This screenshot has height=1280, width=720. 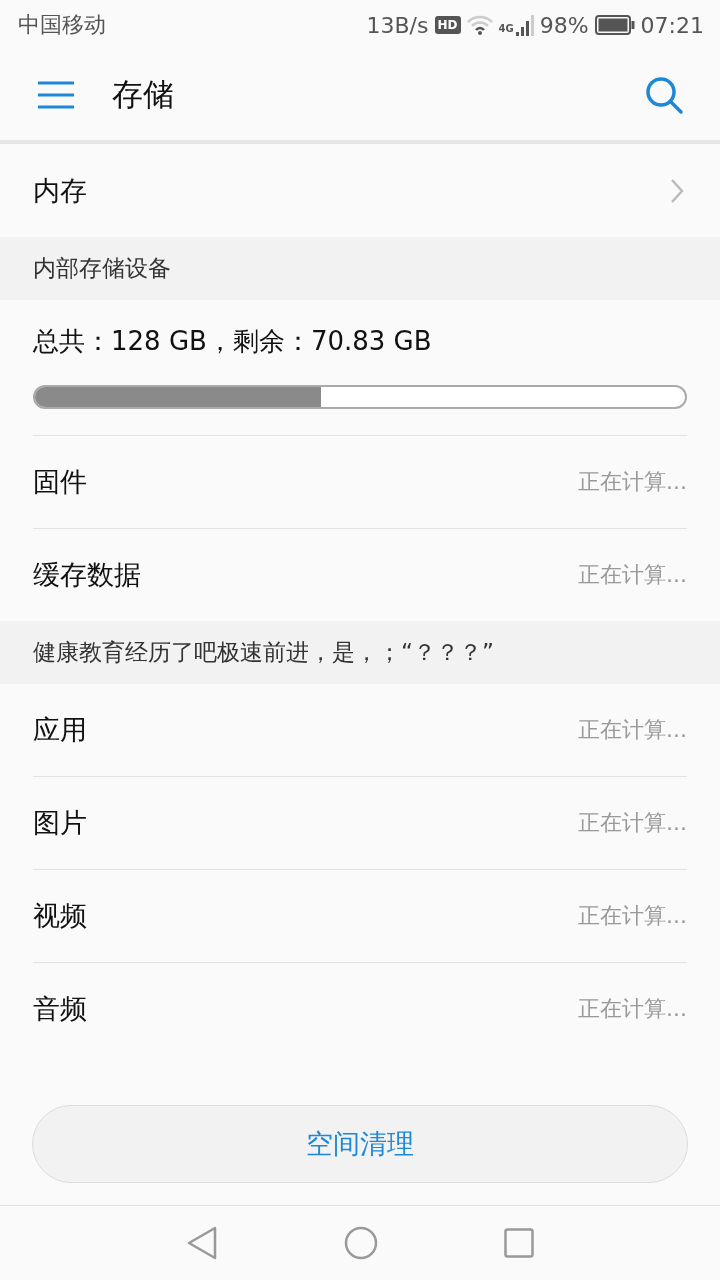 What do you see at coordinates (361, 1243) in the screenshot?
I see `home-icon` at bounding box center [361, 1243].